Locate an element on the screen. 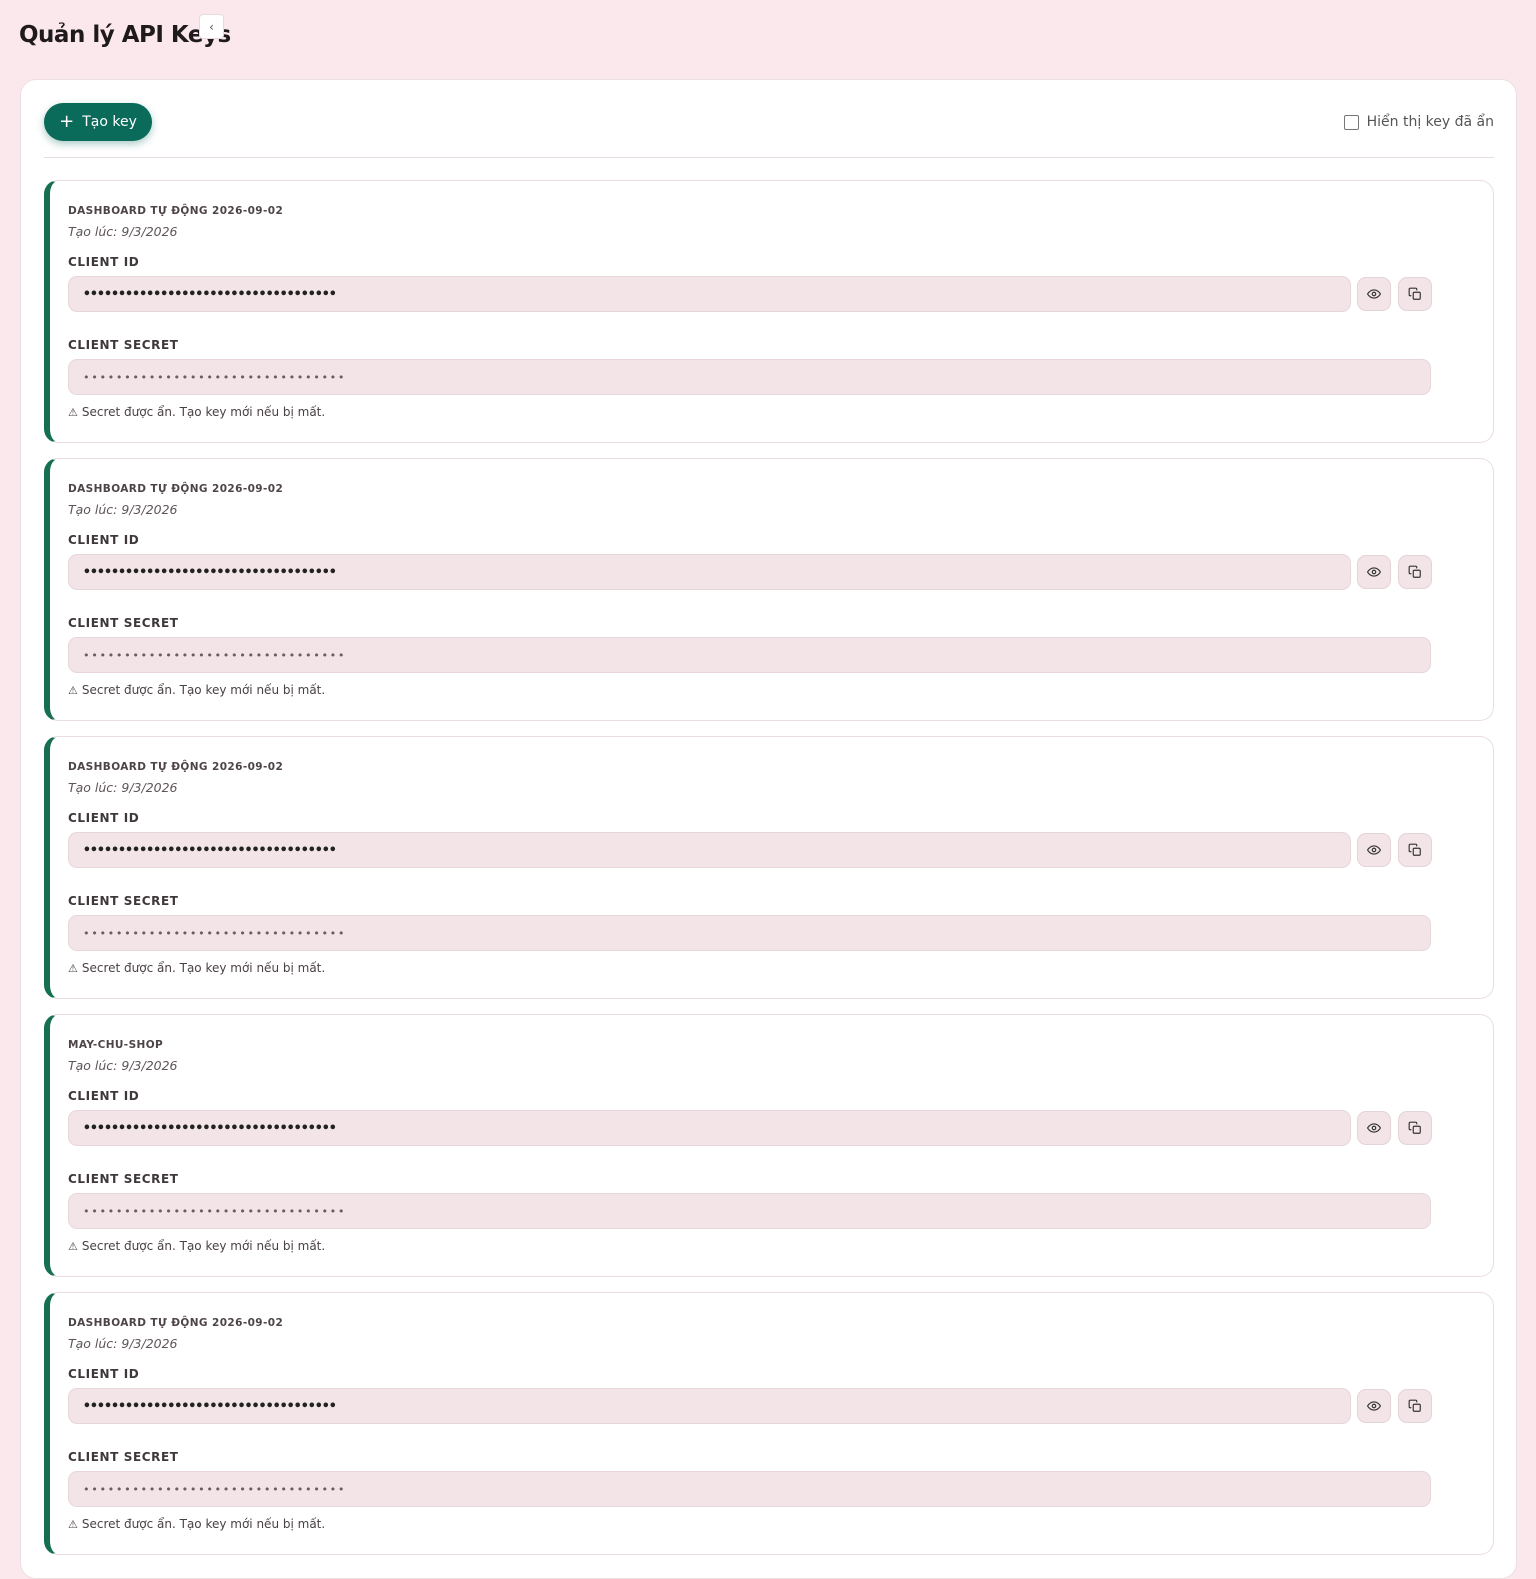 The image size is (1536, 1579). create-key-label: Tạo key is located at coordinates (109, 122).